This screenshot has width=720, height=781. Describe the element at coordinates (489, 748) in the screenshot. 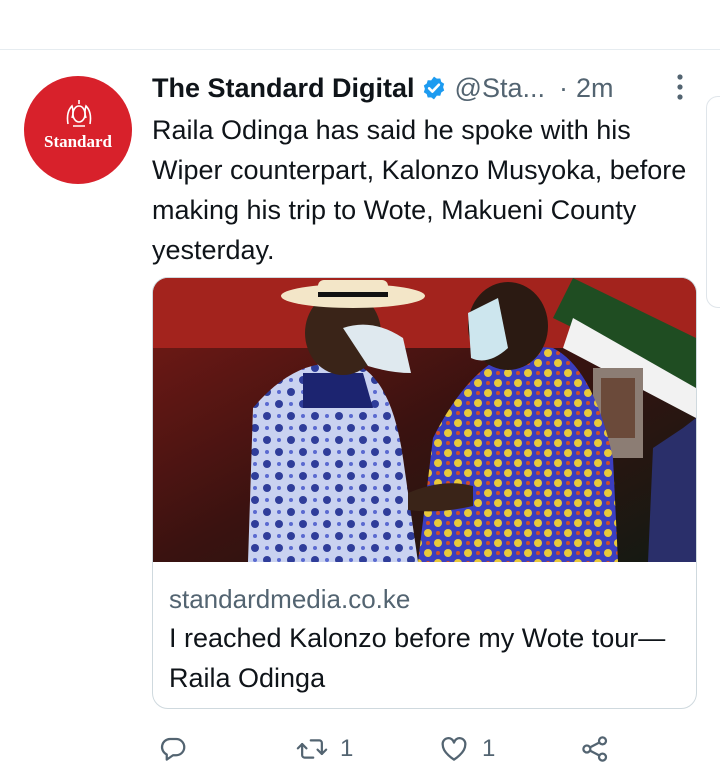

I see `like-count: 1` at that location.